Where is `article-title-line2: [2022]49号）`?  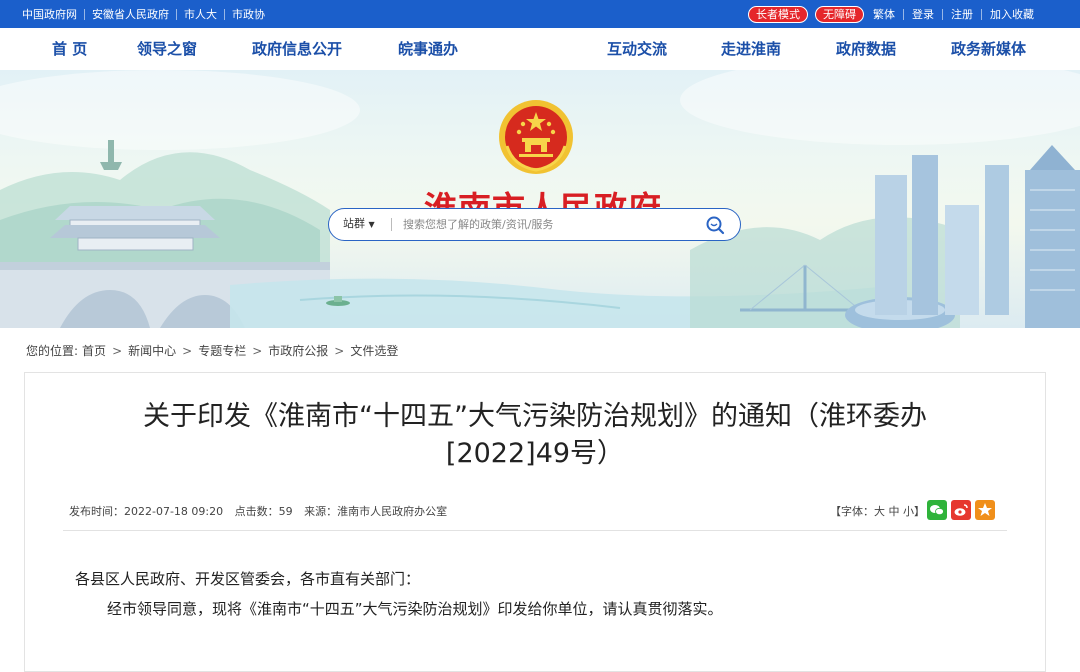 article-title-line2: [2022]49号） is located at coordinates (535, 453).